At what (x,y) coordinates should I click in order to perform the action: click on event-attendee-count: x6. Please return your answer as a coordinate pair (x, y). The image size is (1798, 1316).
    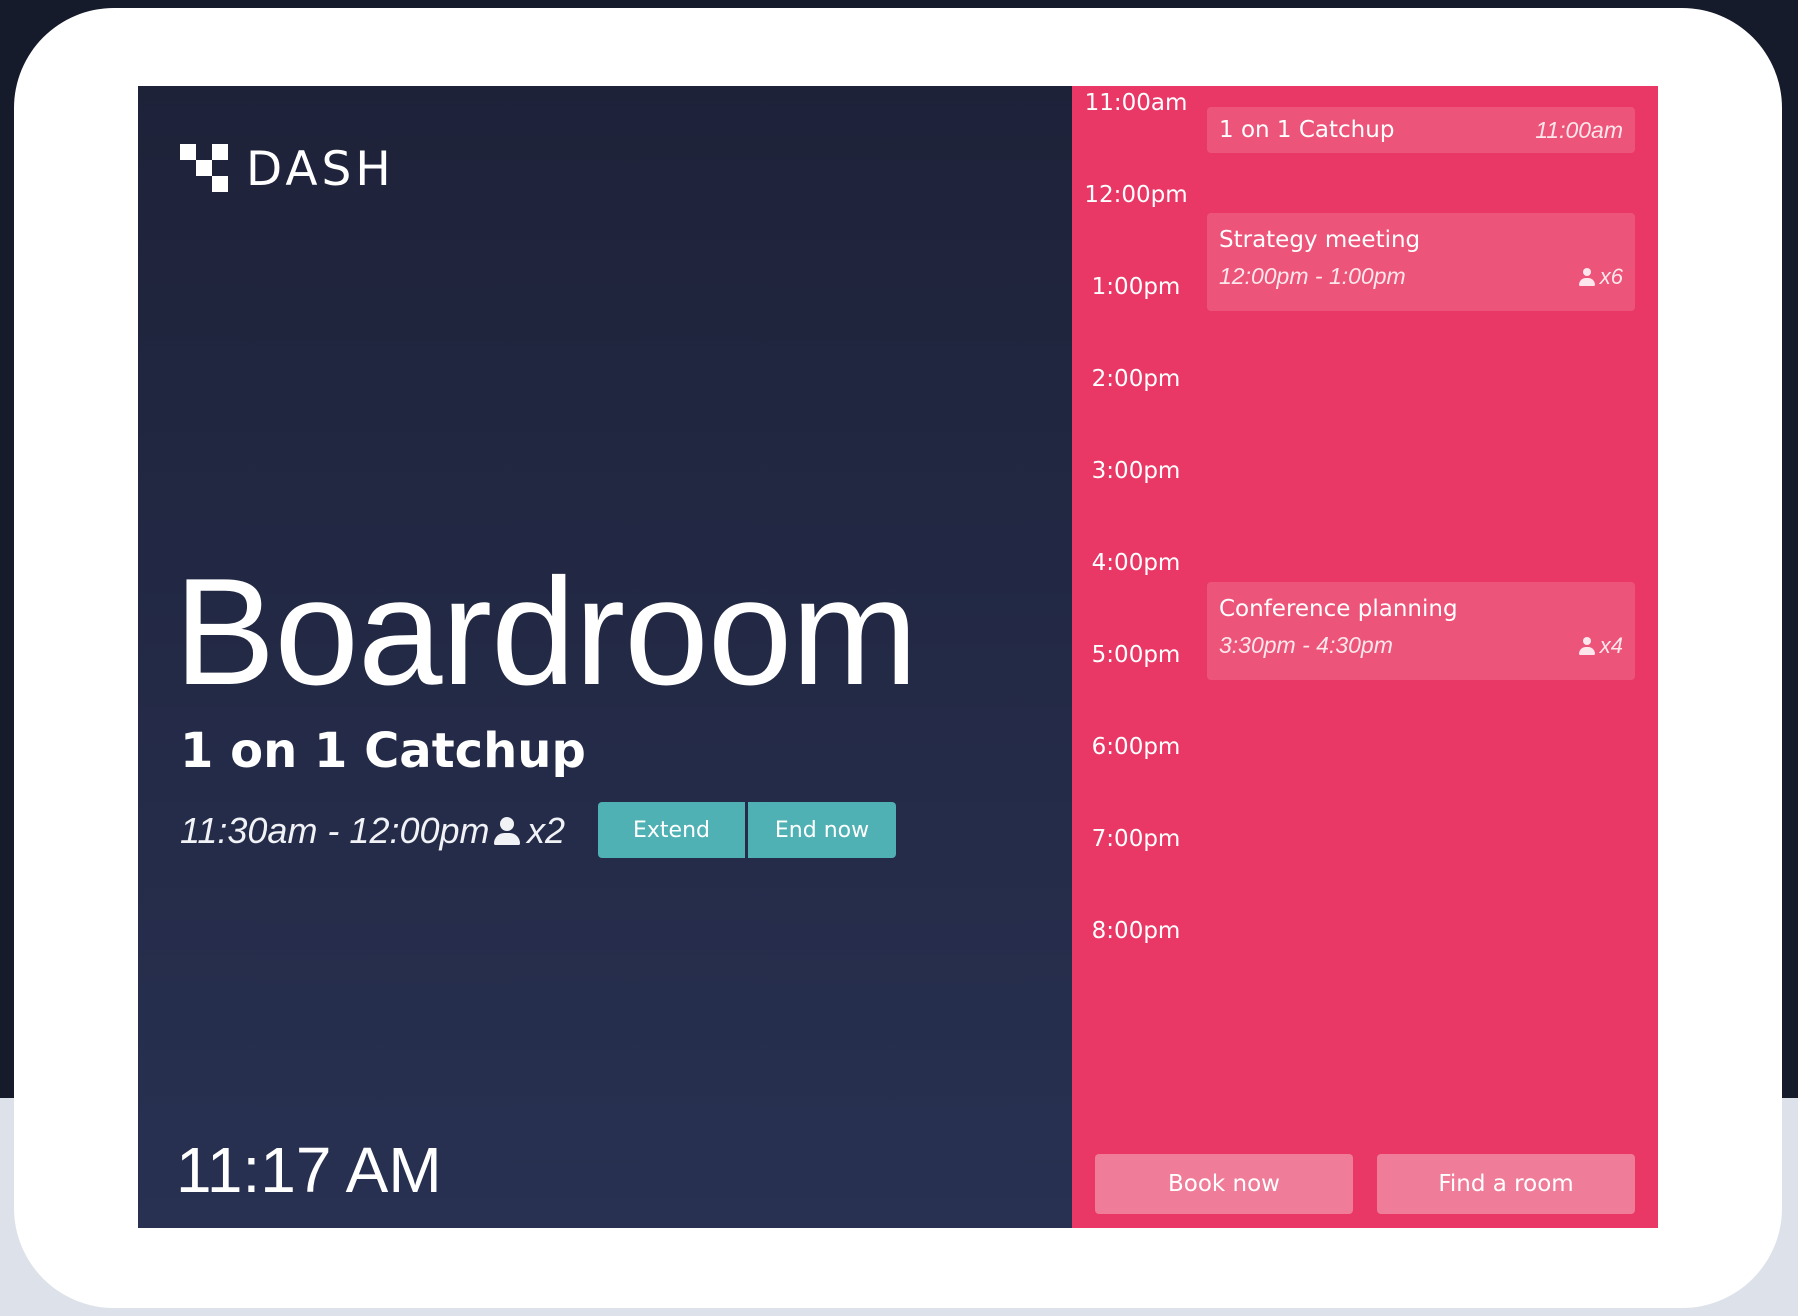
    Looking at the image, I should click on (1600, 277).